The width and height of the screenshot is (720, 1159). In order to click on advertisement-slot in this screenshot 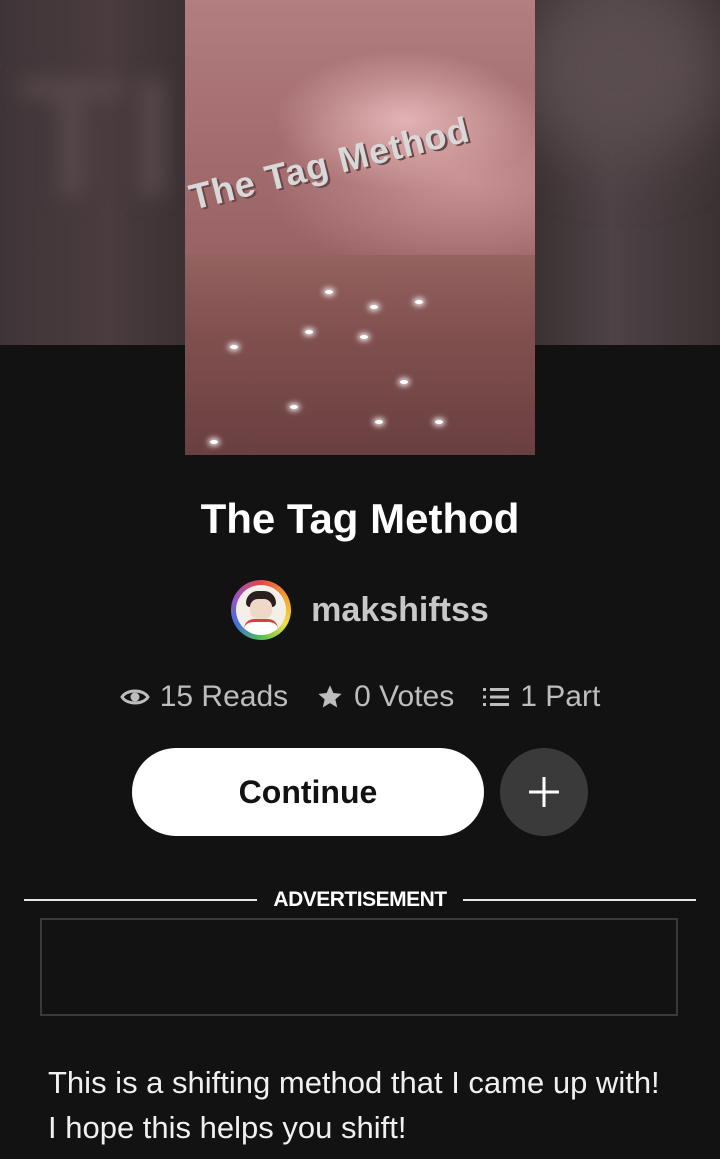, I will do `click(359, 967)`.